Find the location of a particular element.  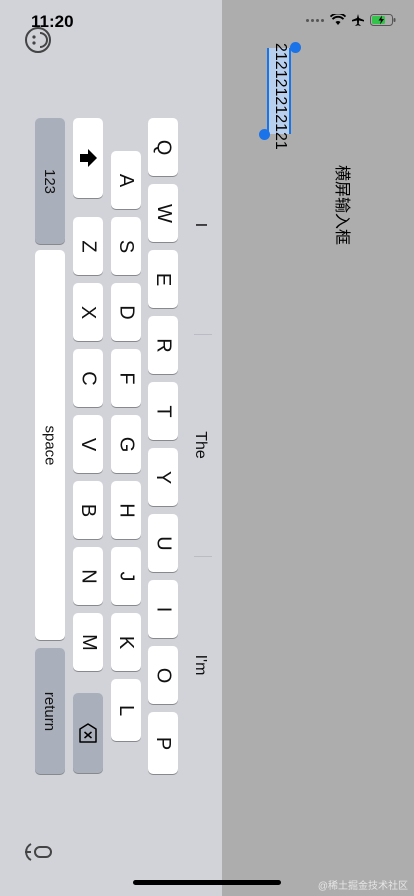

shift-arrow-icon is located at coordinates (88, 158).